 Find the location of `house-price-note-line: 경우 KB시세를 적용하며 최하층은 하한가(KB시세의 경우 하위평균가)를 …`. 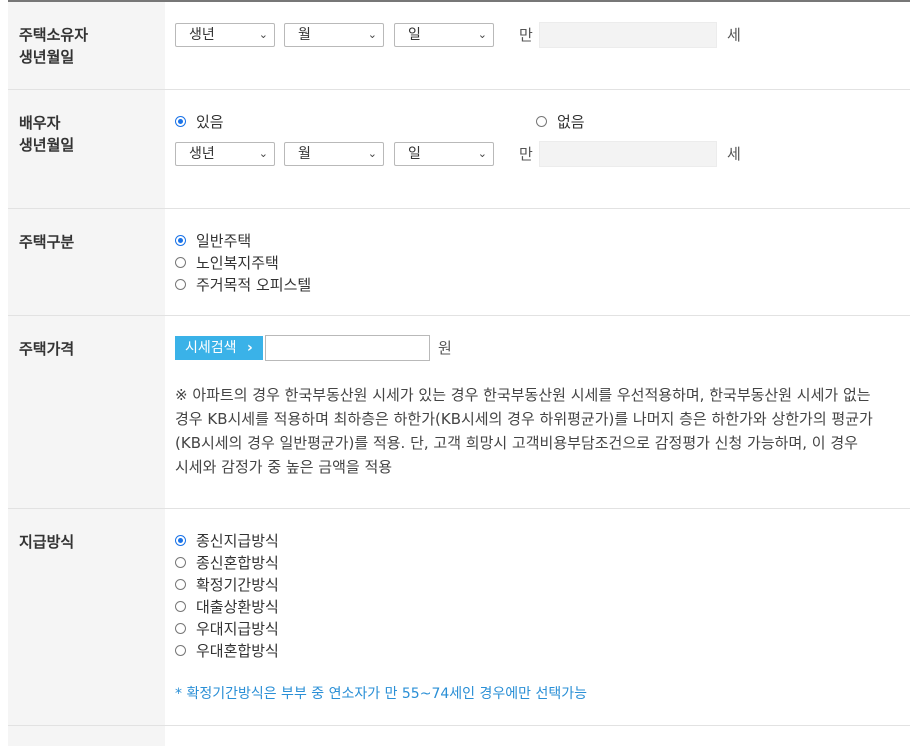

house-price-note-line: 경우 KB시세를 적용하며 최하층은 하한가(KB시세의 경우 하위평균가)를 … is located at coordinates (524, 419).